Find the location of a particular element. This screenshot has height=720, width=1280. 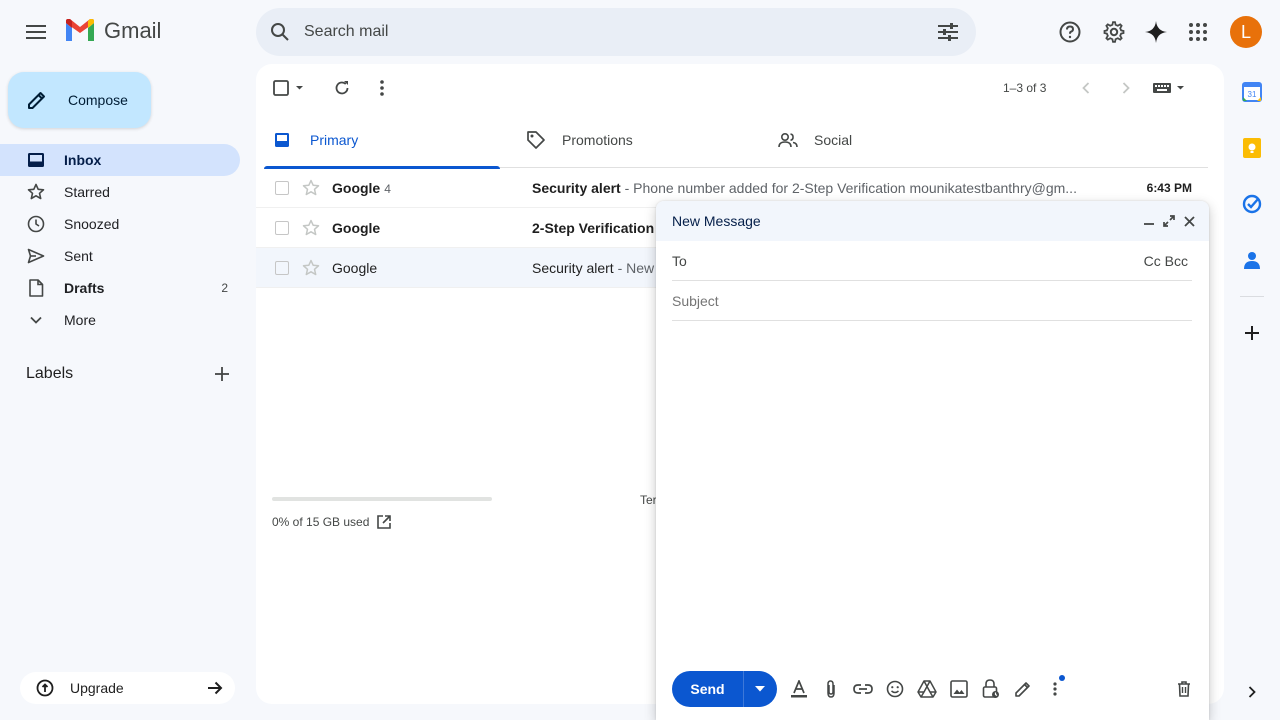

thread-count: 4 is located at coordinates (387, 188).